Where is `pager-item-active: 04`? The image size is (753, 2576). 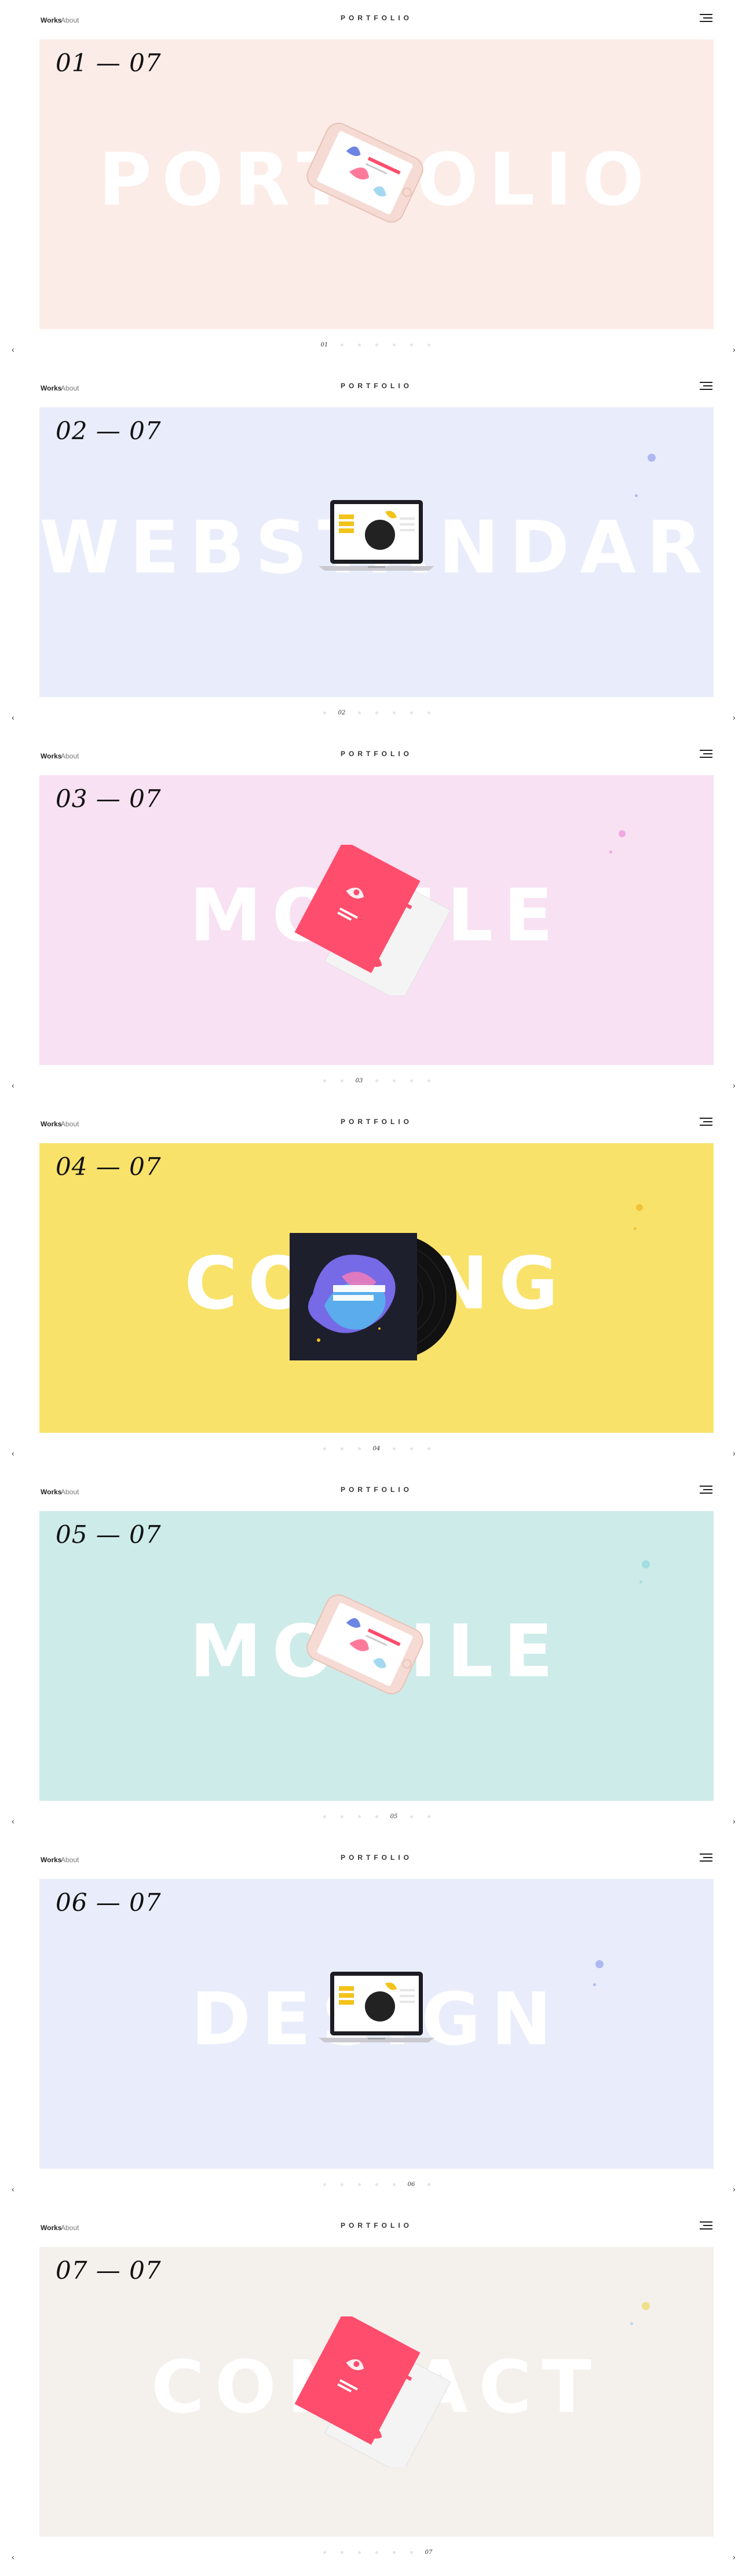
pager-item-active: 04 is located at coordinates (376, 1449).